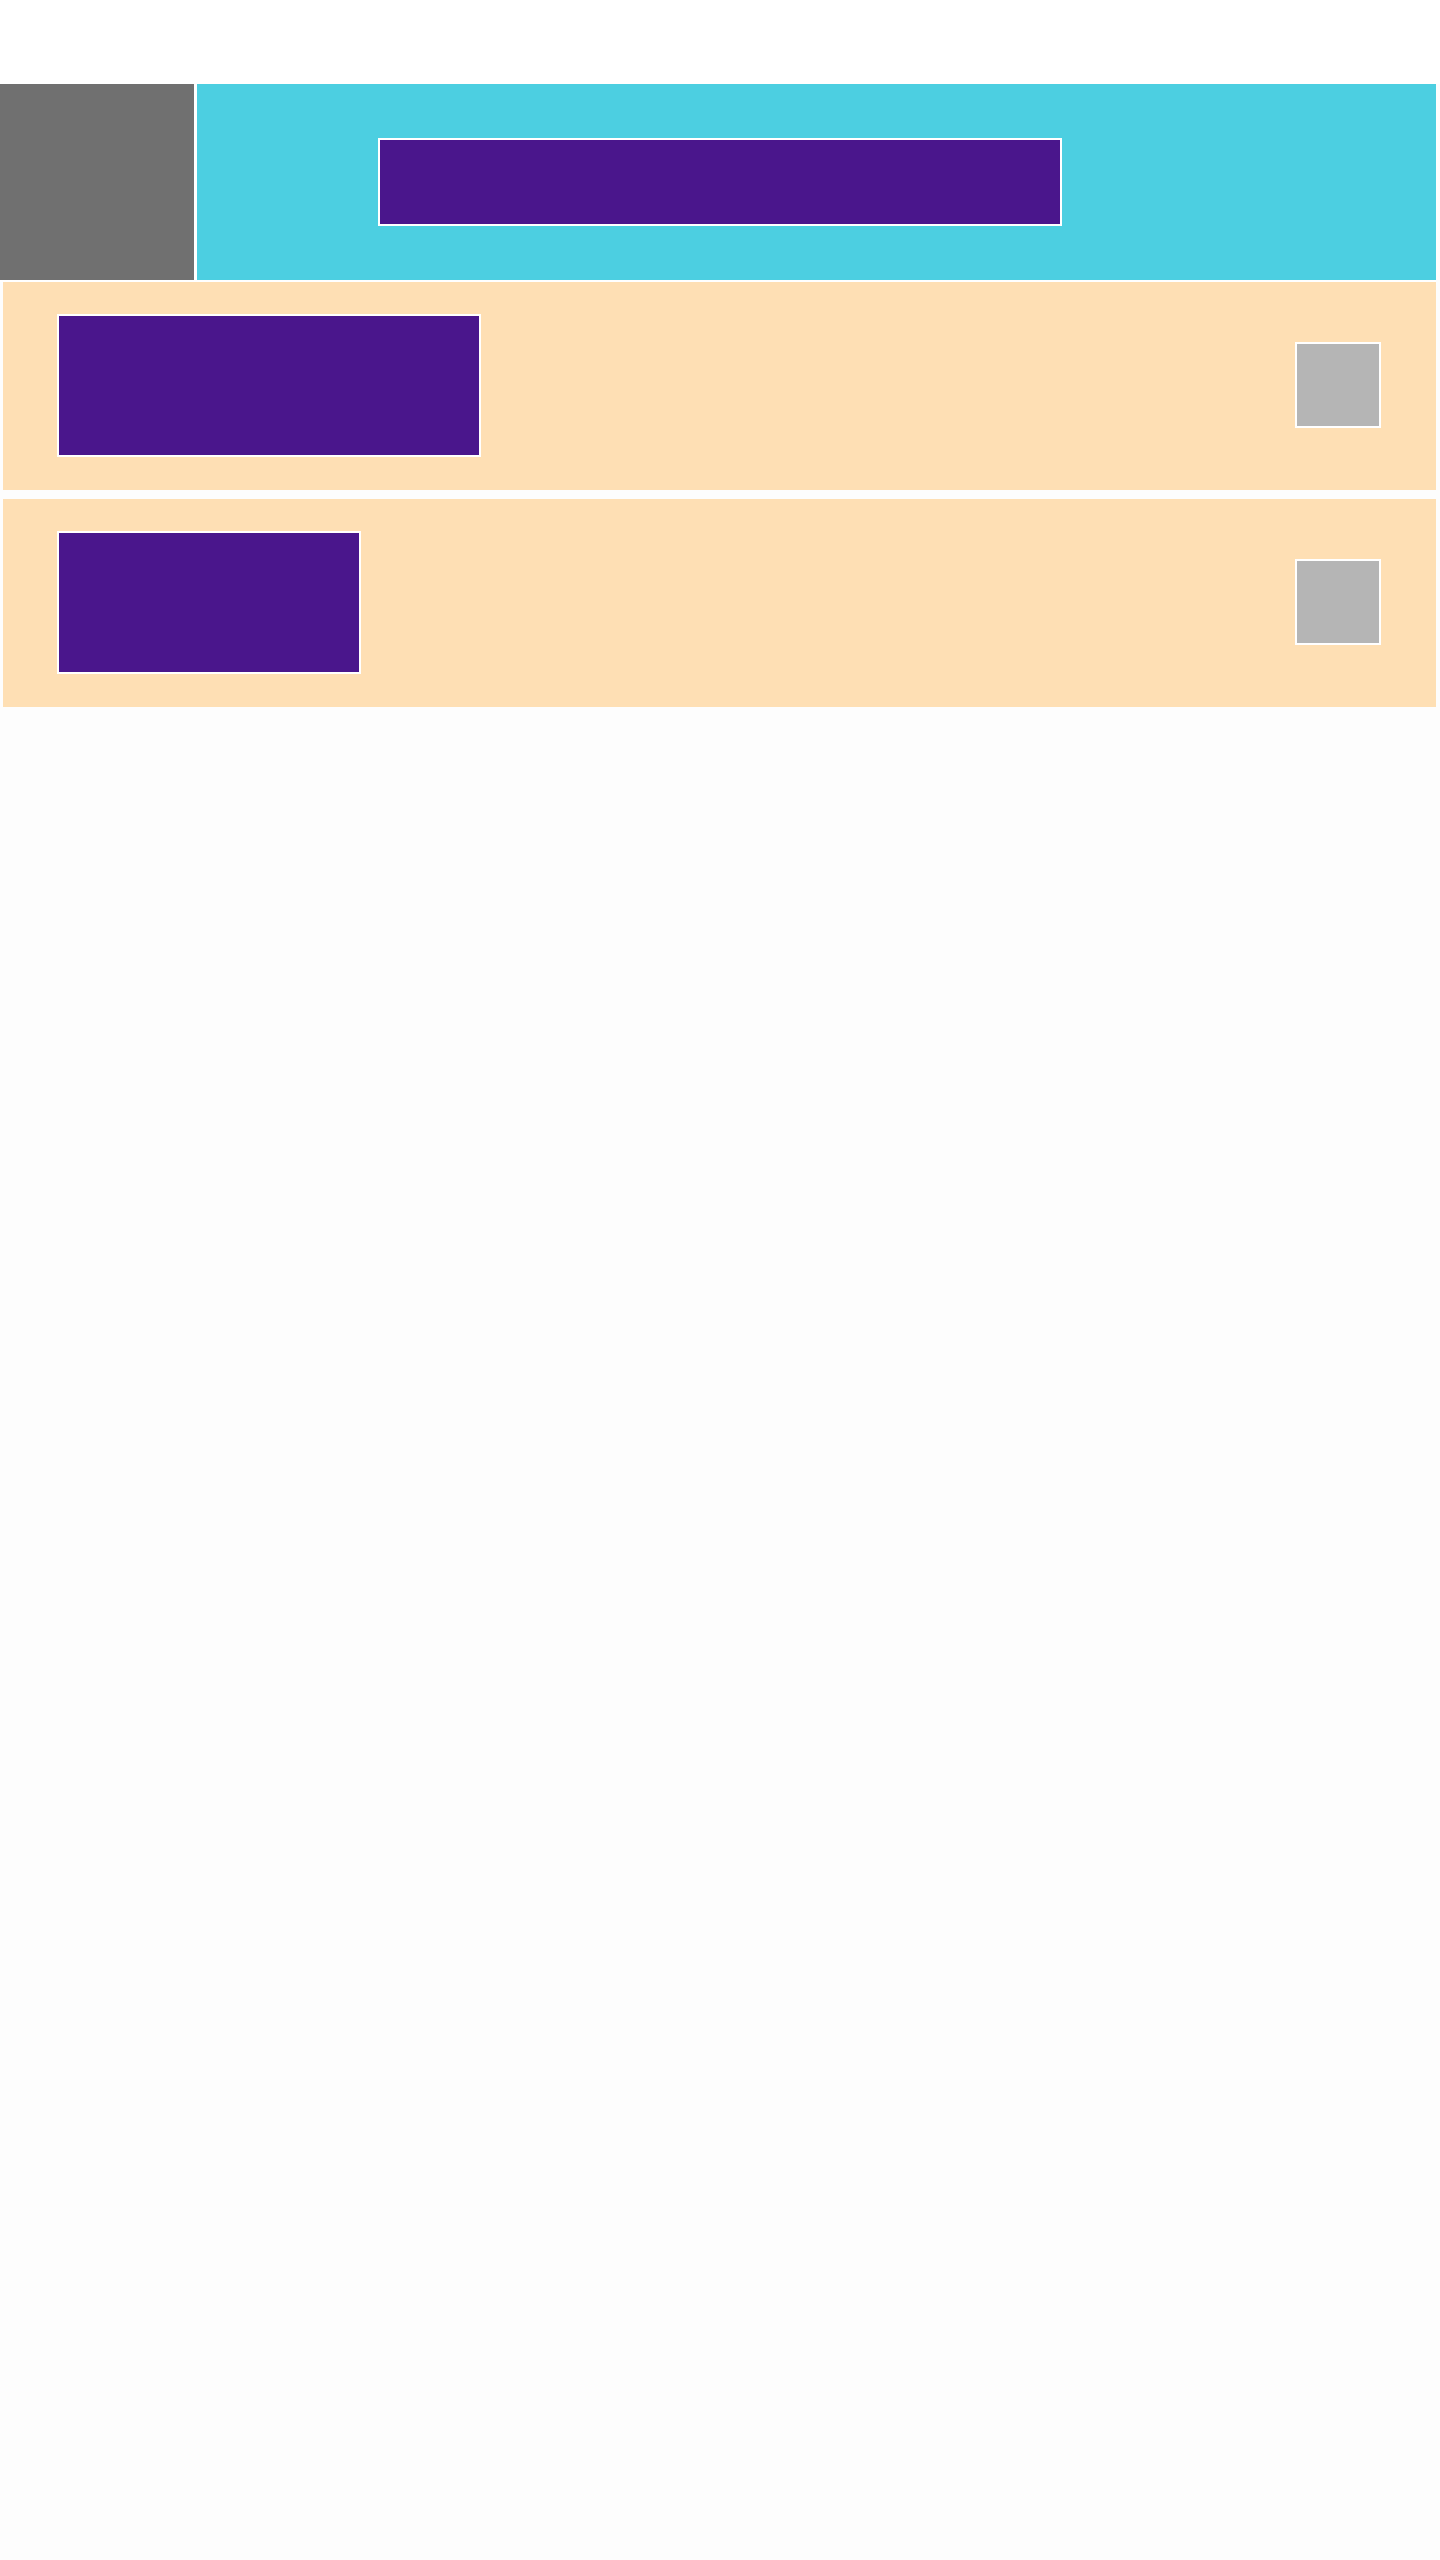  Describe the element at coordinates (720, 42) in the screenshot. I see `status-bar` at that location.